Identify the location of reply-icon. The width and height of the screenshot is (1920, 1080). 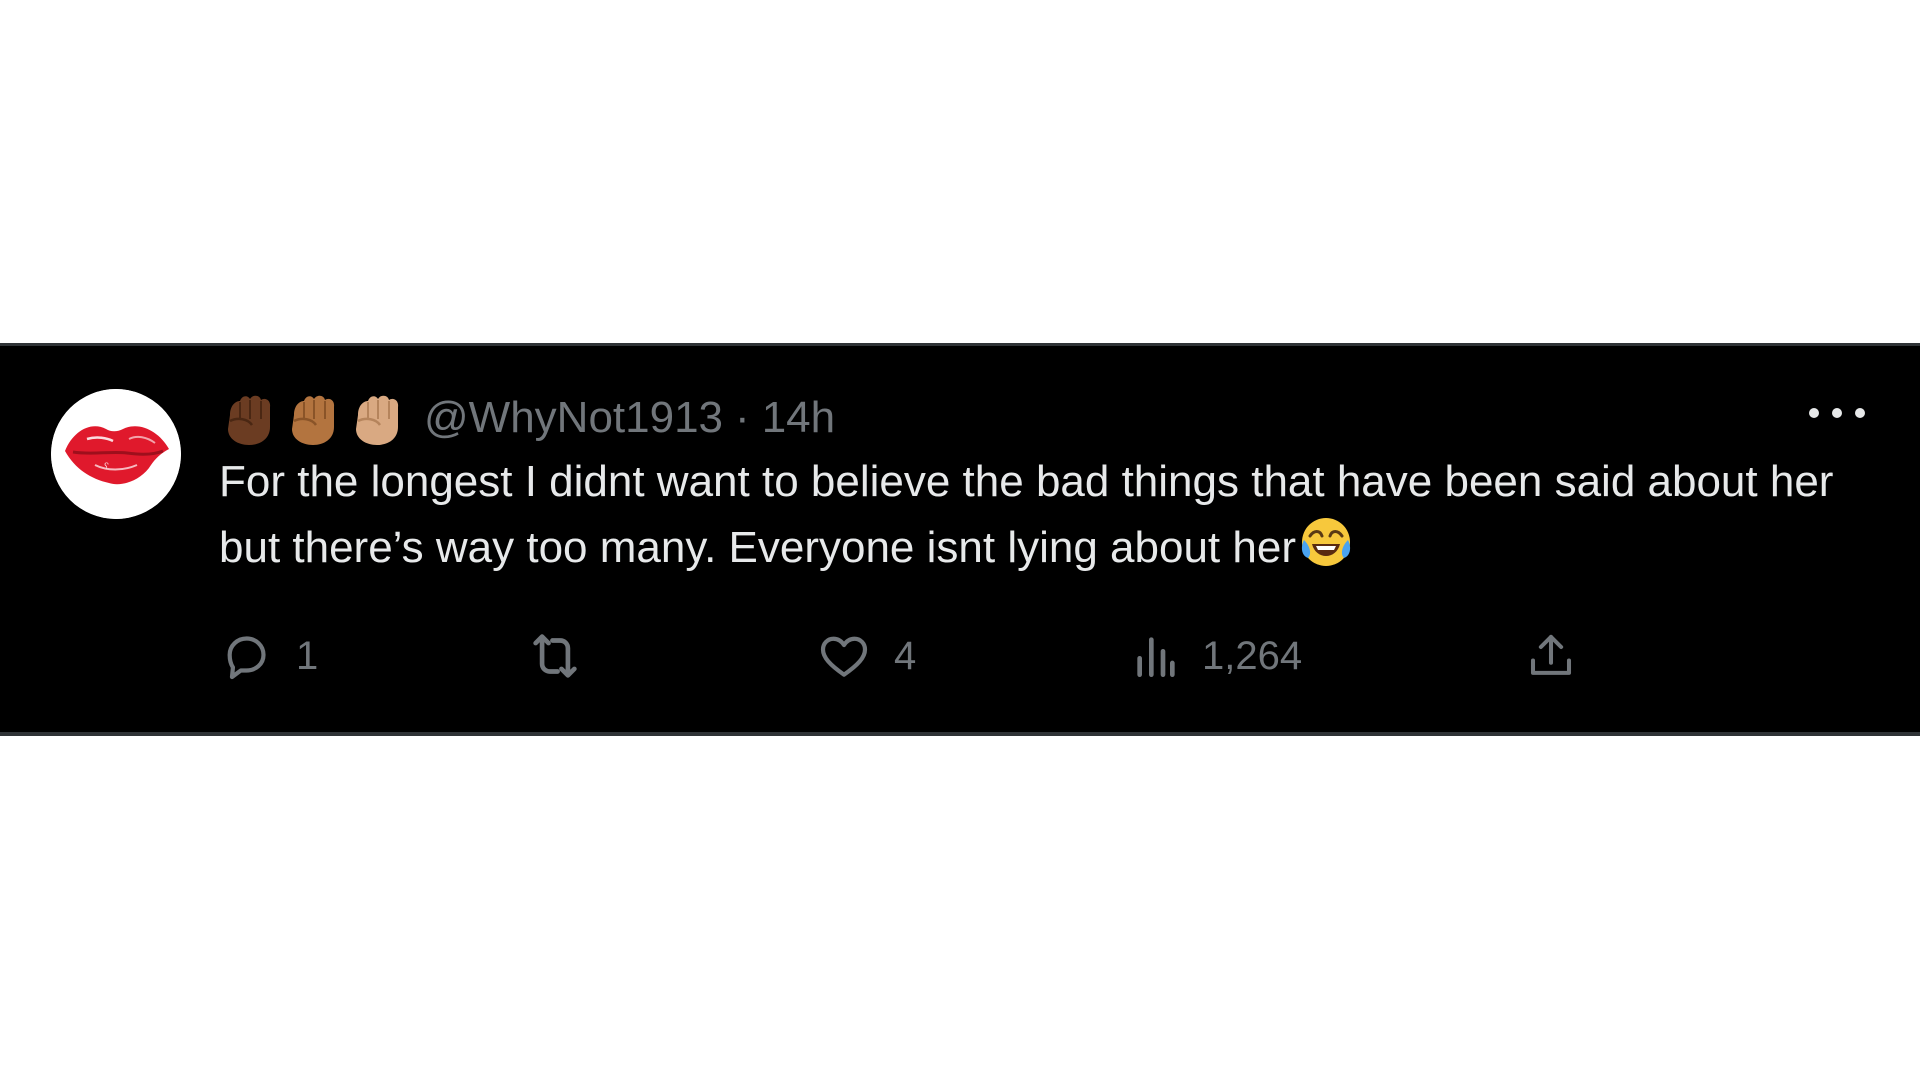
(246, 658).